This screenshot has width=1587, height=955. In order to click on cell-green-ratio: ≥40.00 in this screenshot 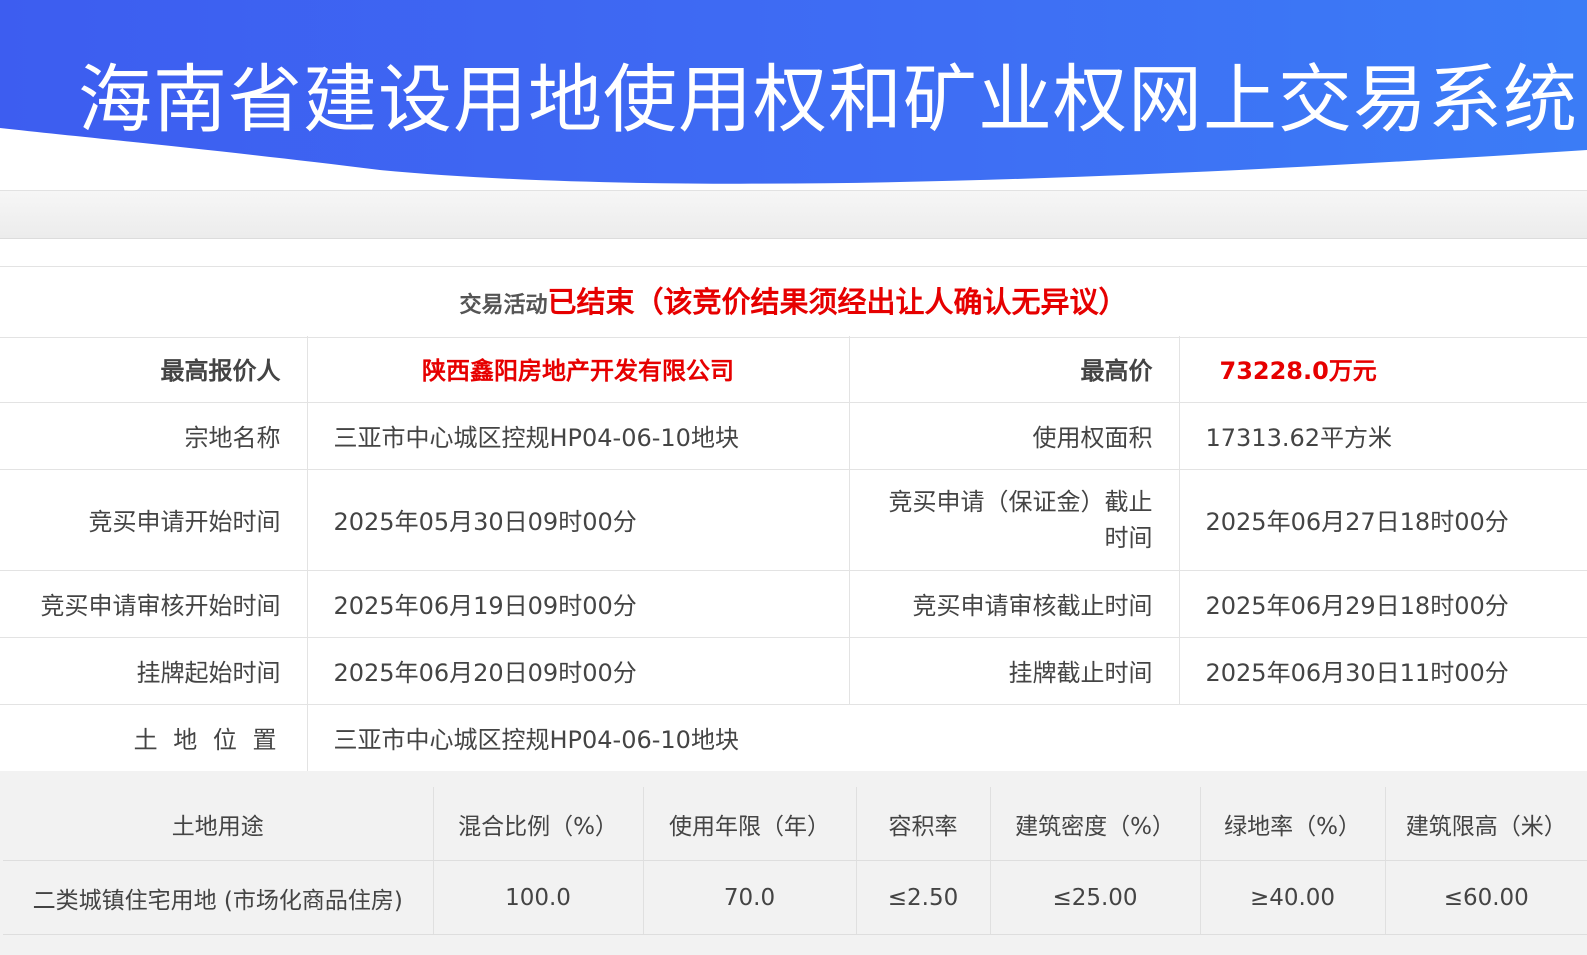, I will do `click(1293, 897)`.